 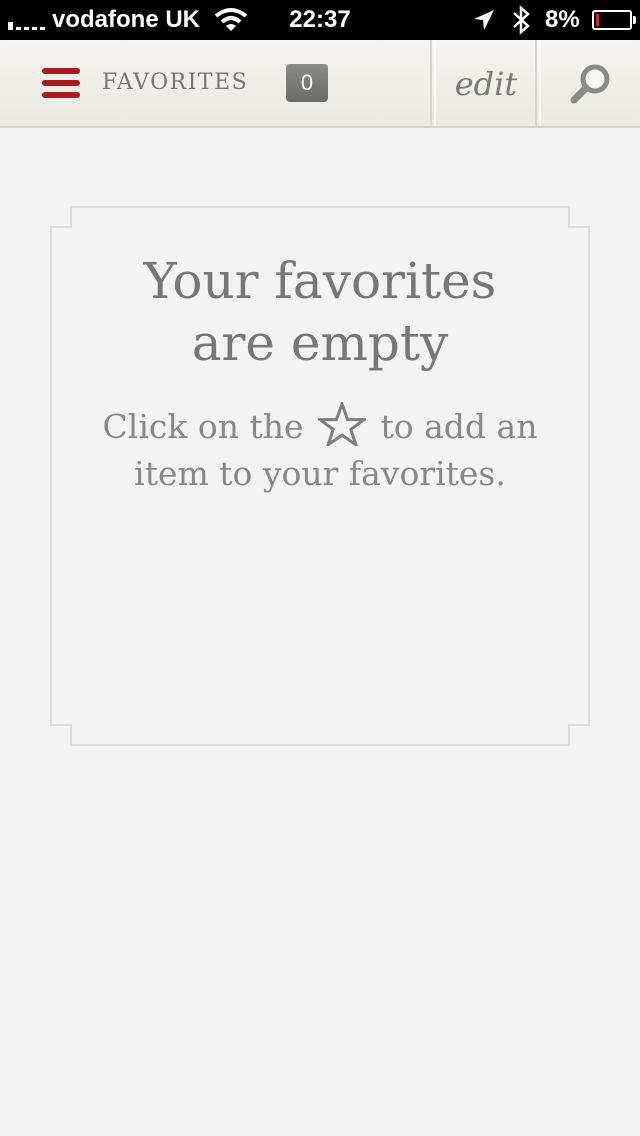 I want to click on star-outline-icon, so click(x=342, y=424).